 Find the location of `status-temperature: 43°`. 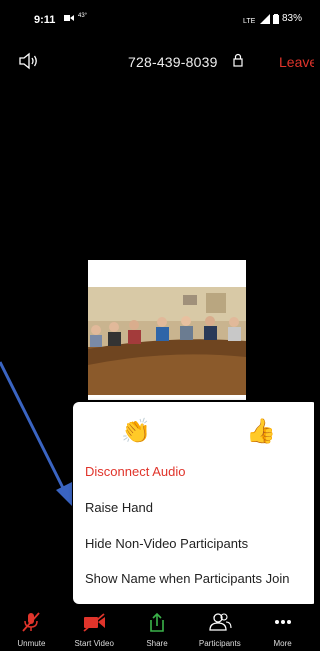

status-temperature: 43° is located at coordinates (83, 16).